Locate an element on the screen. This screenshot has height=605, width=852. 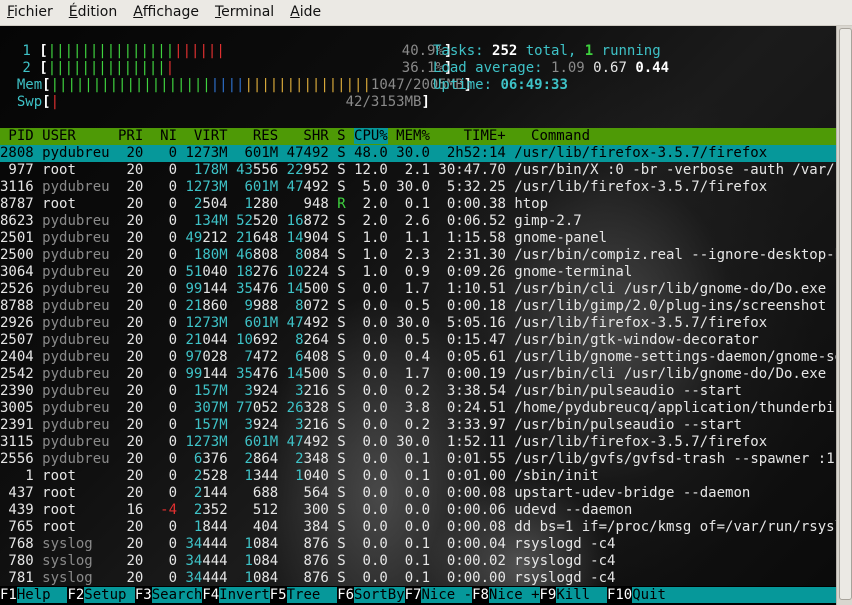
res-cell: 512 is located at coordinates (257, 510).